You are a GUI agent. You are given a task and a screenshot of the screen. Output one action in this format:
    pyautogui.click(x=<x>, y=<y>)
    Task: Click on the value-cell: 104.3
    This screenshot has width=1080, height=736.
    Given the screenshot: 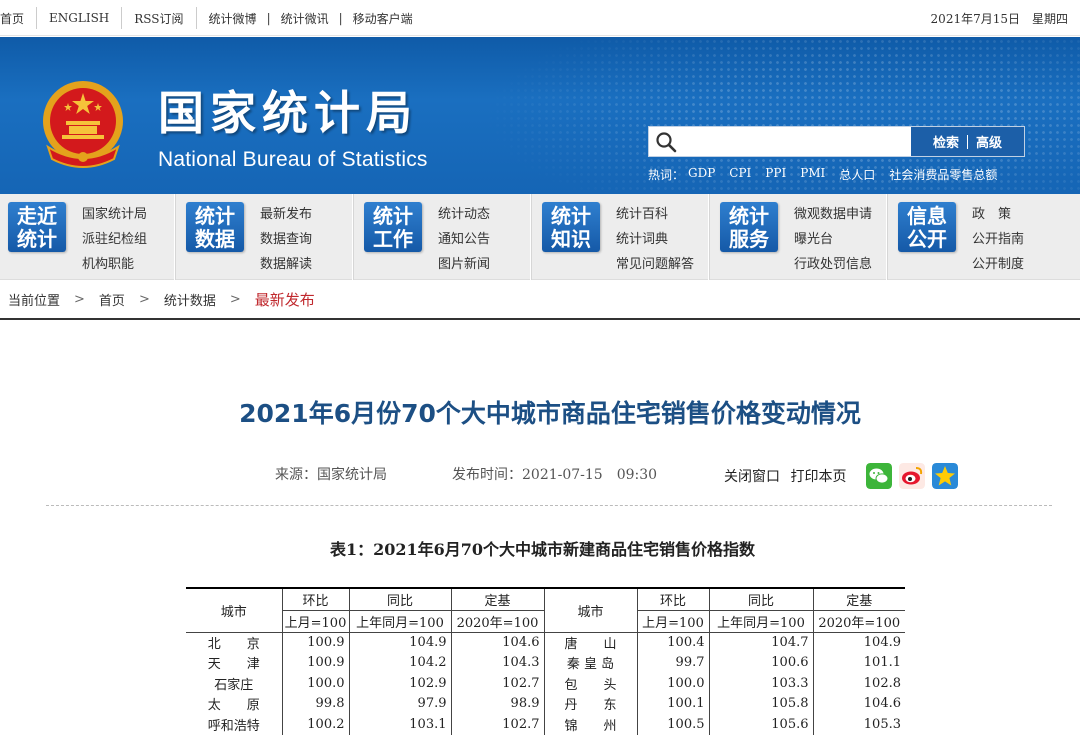 What is the action you would take?
    pyautogui.click(x=497, y=662)
    